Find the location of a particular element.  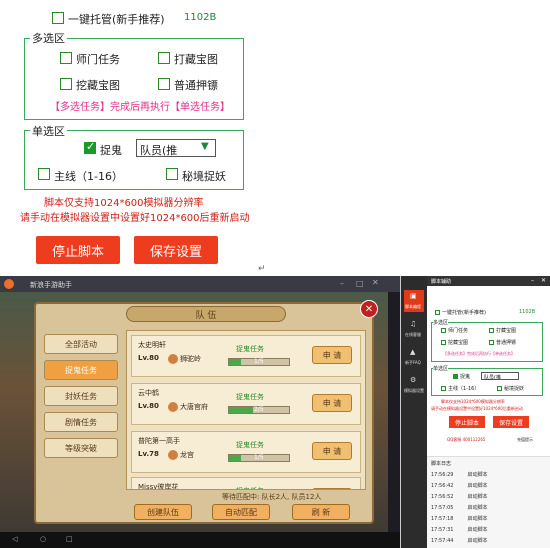

helper-ghost-checkbox is located at coordinates (455, 376).